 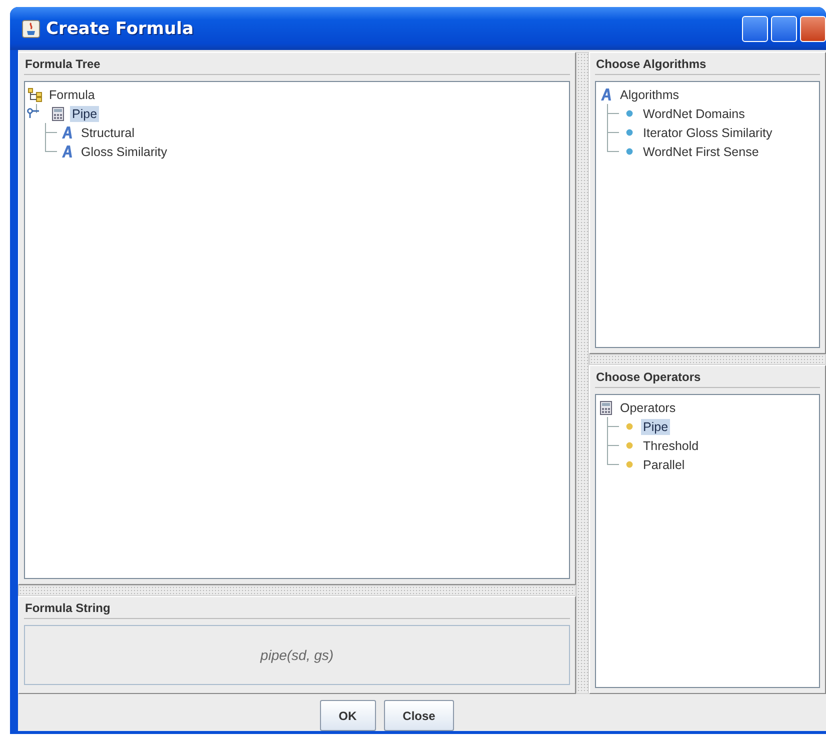 I want to click on tree-item: Formula, so click(x=72, y=94).